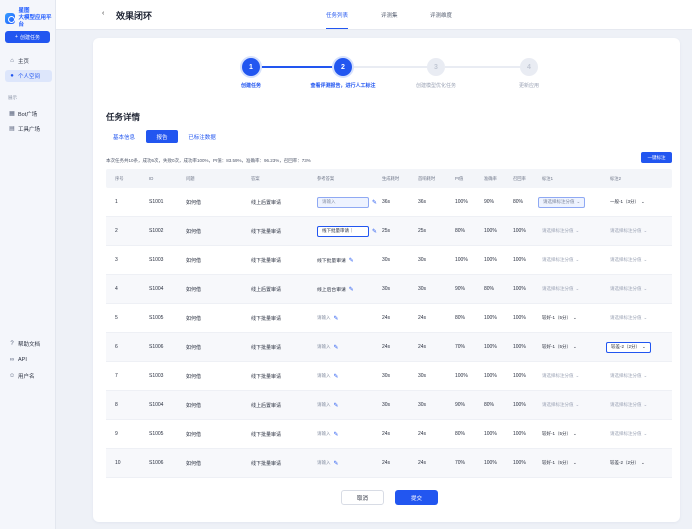 This screenshot has height=529, width=692. I want to click on cell-pi: 80%, so click(460, 434).